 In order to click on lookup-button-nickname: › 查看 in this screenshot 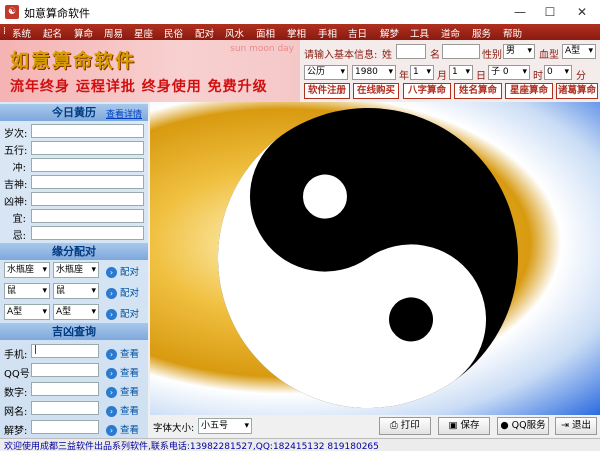, I will do `click(122, 410)`.